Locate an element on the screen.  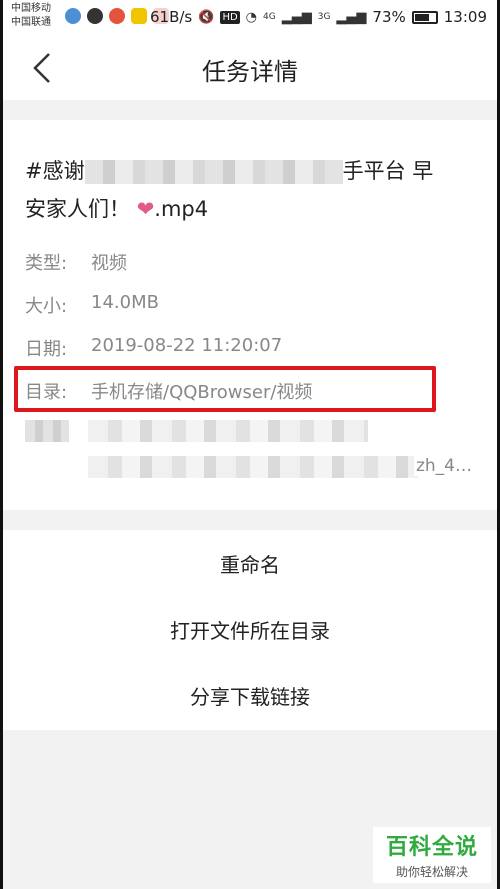
heart-icon: ❤ is located at coordinates (145, 209).